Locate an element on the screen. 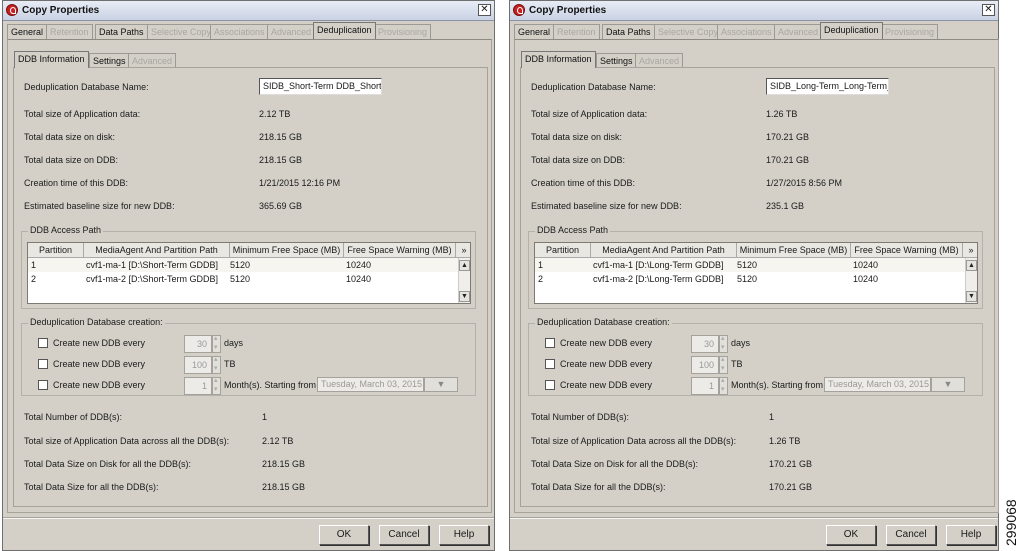  creation-time-value: 1/27/2015 8:56 PM is located at coordinates (804, 183).